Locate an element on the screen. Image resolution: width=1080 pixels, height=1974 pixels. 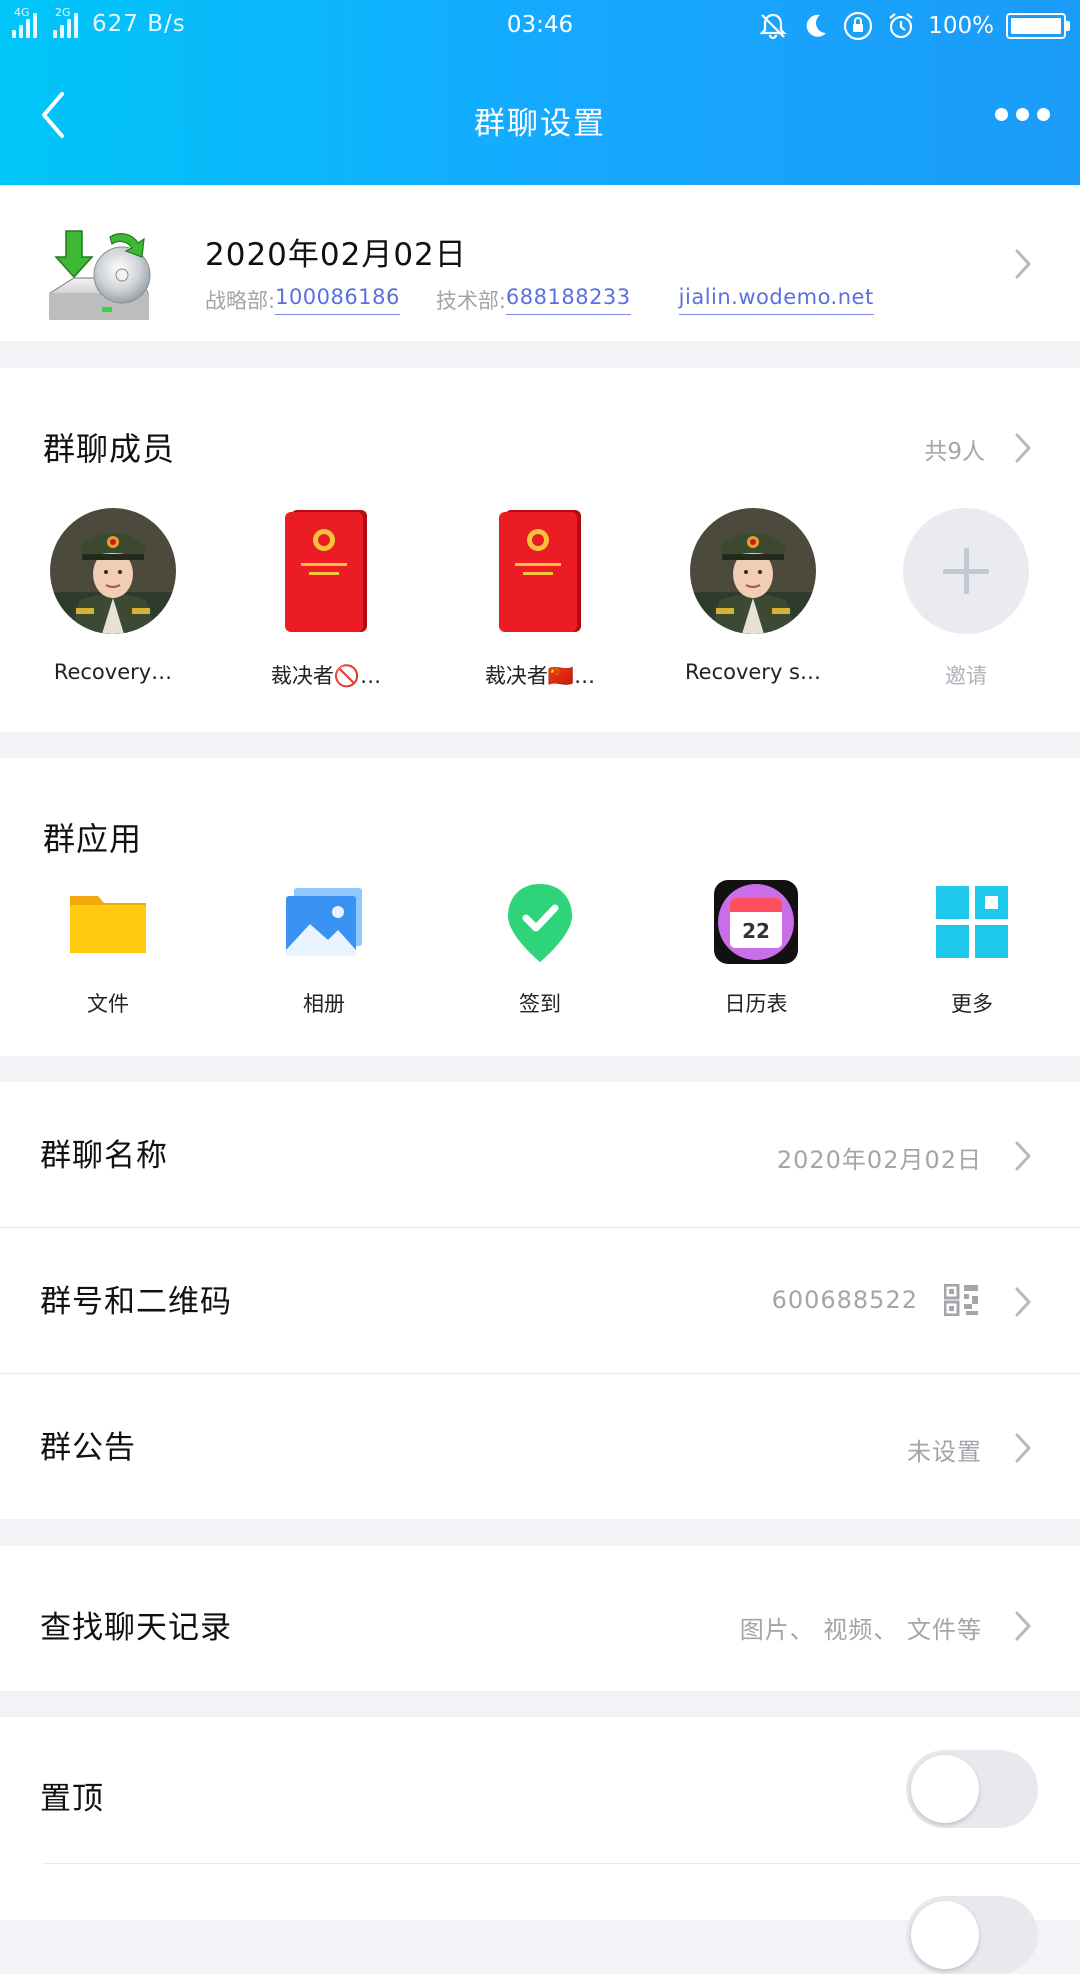
dept2-label: 技术部: is located at coordinates (470, 301).